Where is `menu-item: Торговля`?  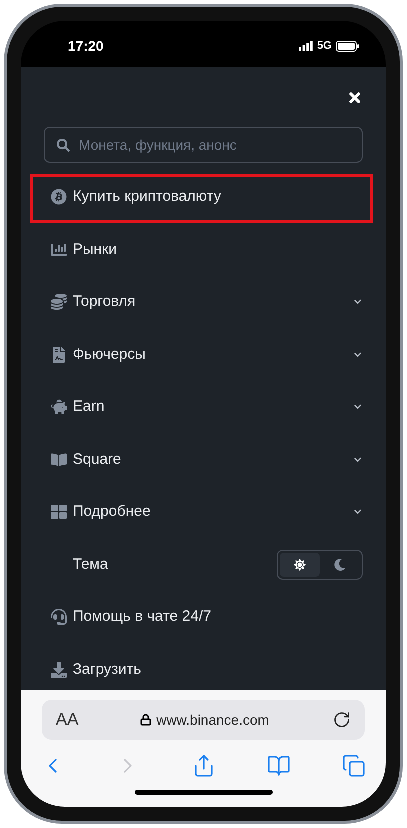
menu-item: Торговля is located at coordinates (206, 302).